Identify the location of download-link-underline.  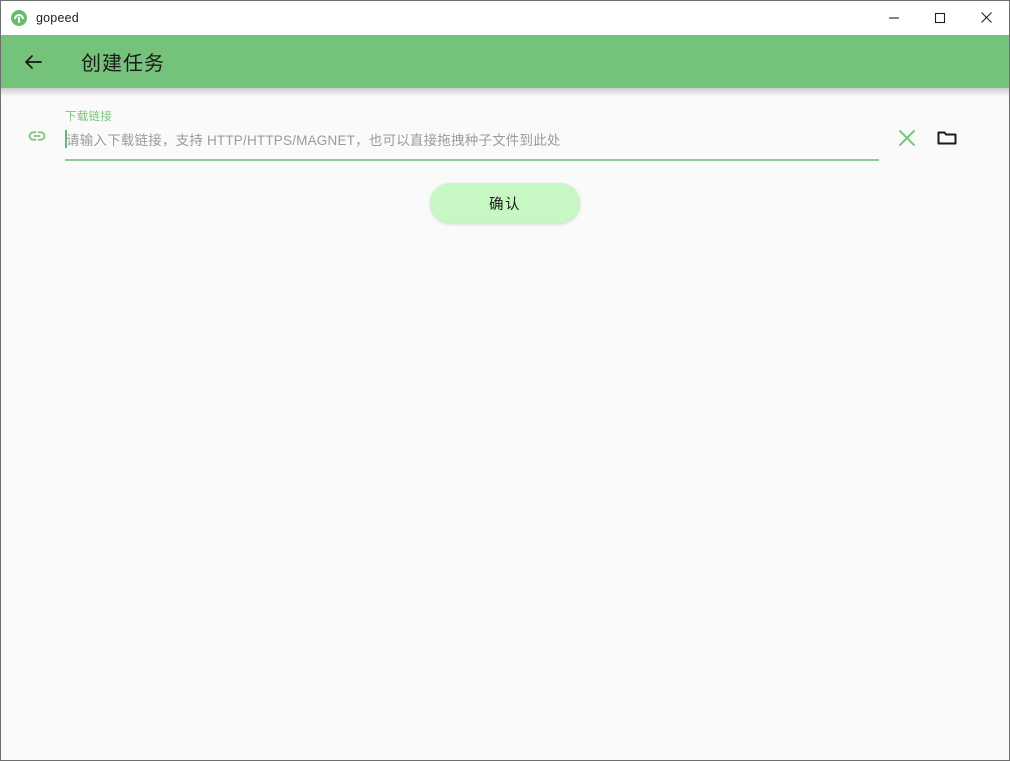
(472, 160).